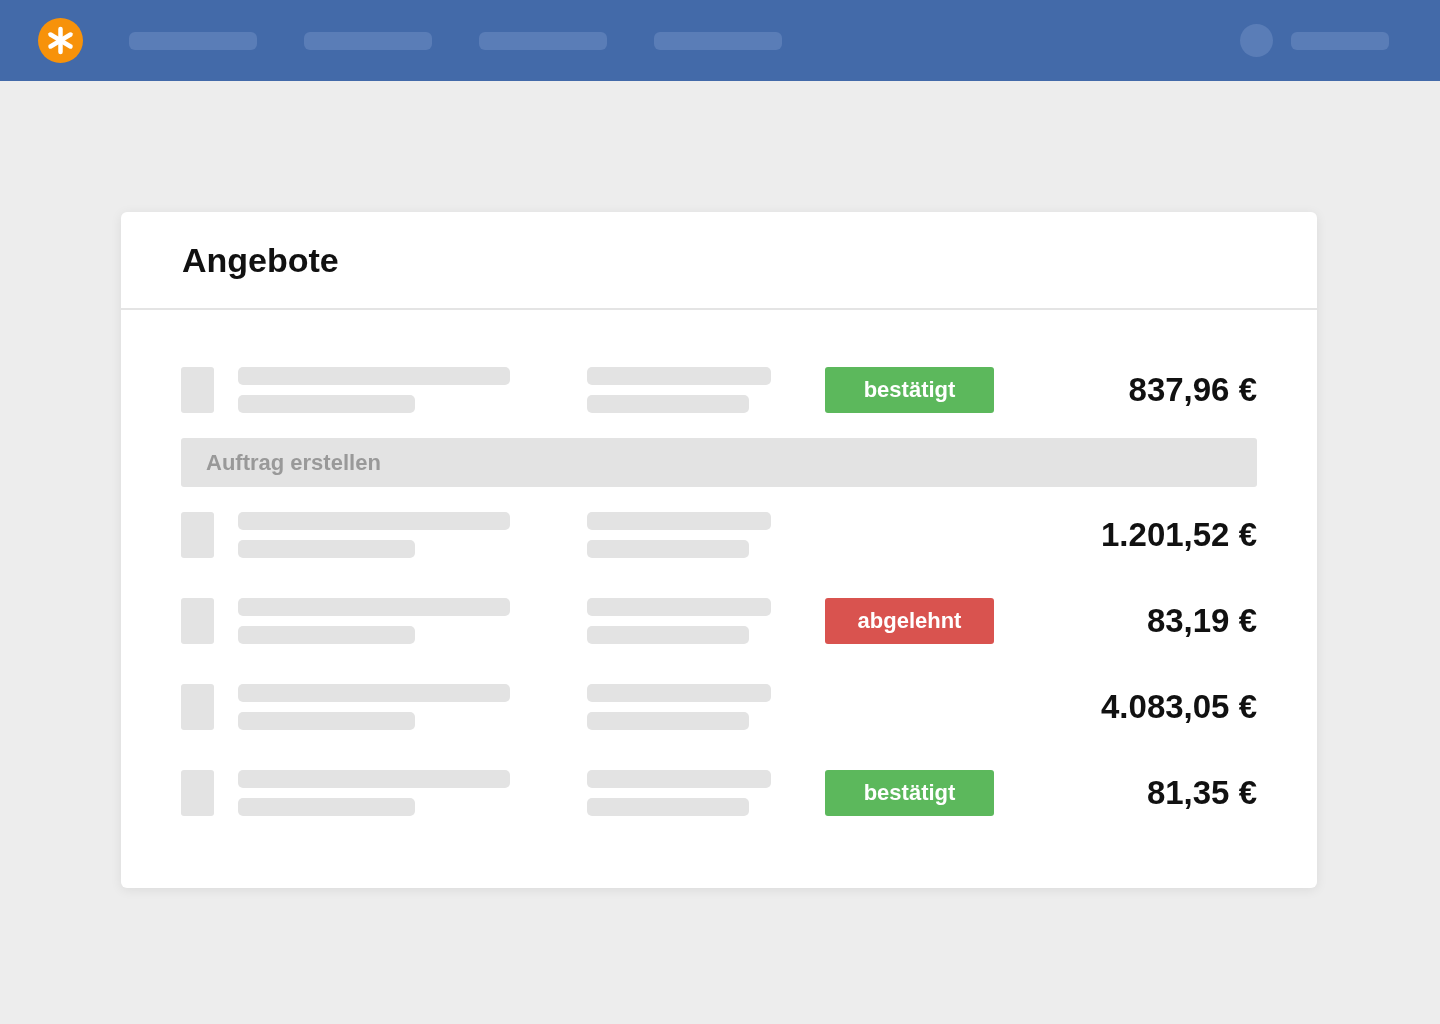  I want to click on card-title: Angebote, so click(260, 260).